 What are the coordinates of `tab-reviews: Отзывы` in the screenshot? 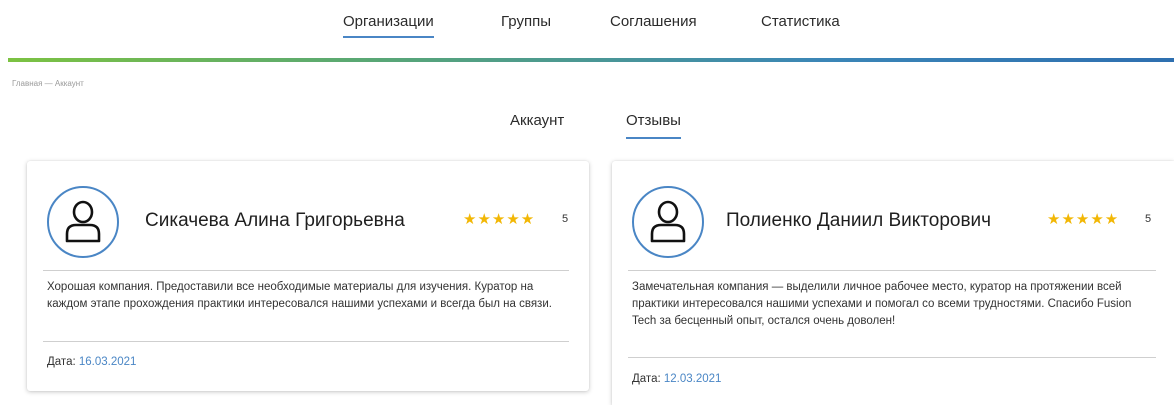 It's located at (653, 125).